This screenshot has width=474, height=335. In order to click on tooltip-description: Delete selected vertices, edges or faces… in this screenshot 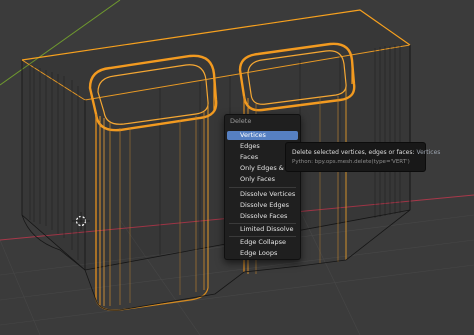, I will do `click(366, 152)`.